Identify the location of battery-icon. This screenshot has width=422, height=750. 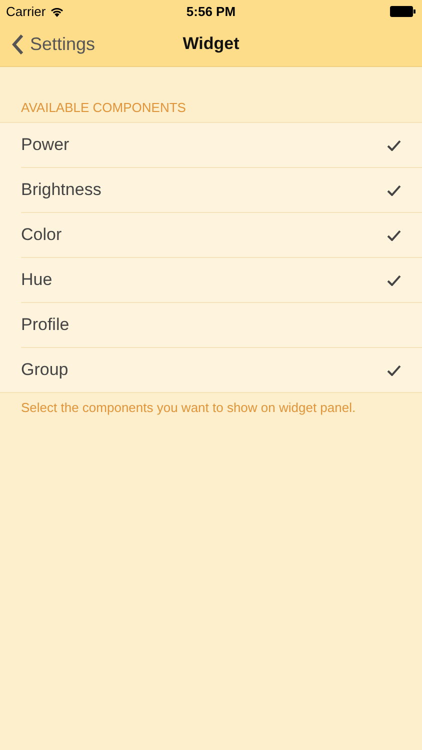
(403, 11).